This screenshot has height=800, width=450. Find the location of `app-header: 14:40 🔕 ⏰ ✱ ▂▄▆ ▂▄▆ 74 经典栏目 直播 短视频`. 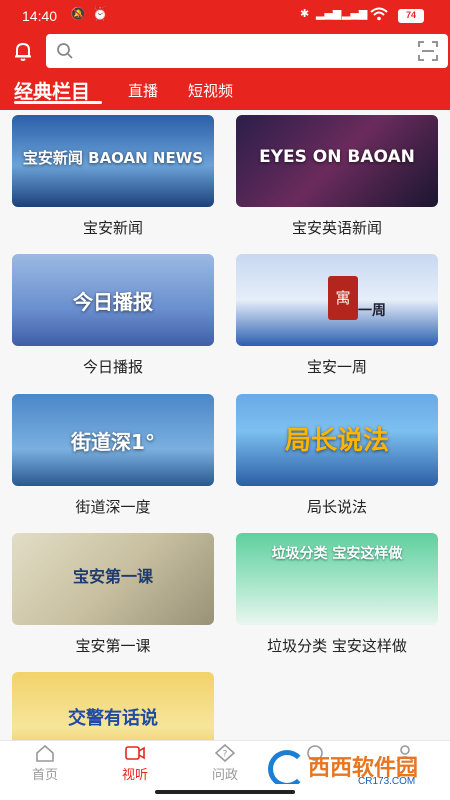

app-header: 14:40 🔕 ⏰ ✱ ▂▄▆ ▂▄▆ 74 经典栏目 直播 短视频 is located at coordinates (225, 55).